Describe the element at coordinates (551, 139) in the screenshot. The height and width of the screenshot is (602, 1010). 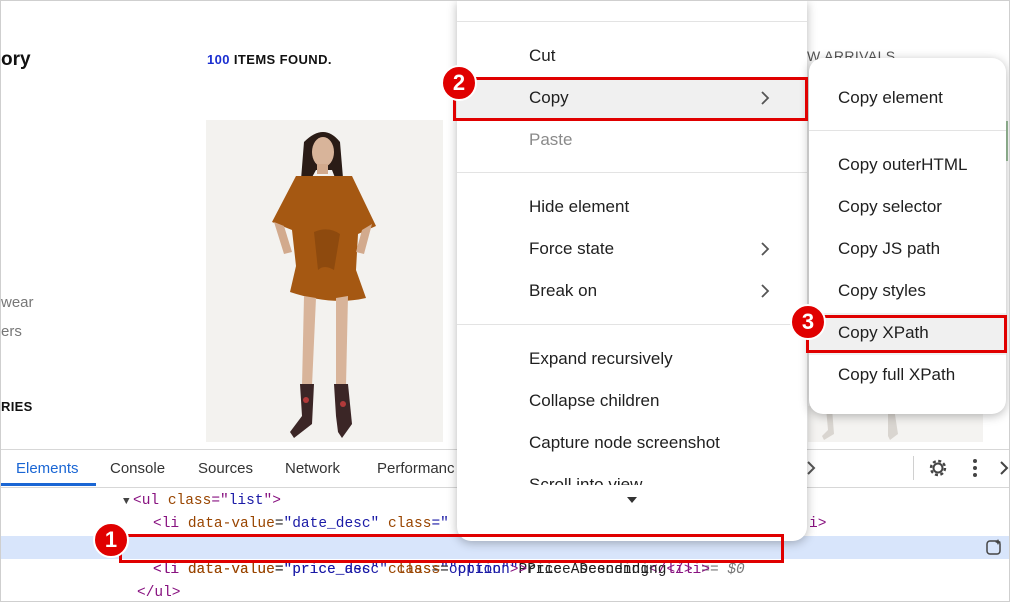
I see `menu-item-label: Paste` at that location.